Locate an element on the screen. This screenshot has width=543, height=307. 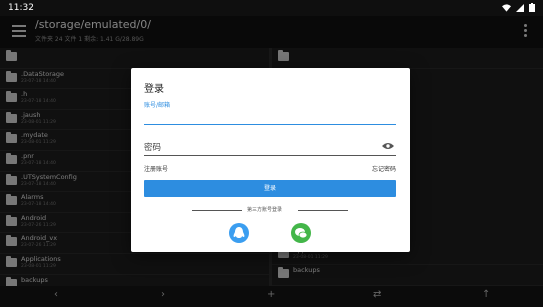
qq-login-icon is located at coordinates (239, 233).